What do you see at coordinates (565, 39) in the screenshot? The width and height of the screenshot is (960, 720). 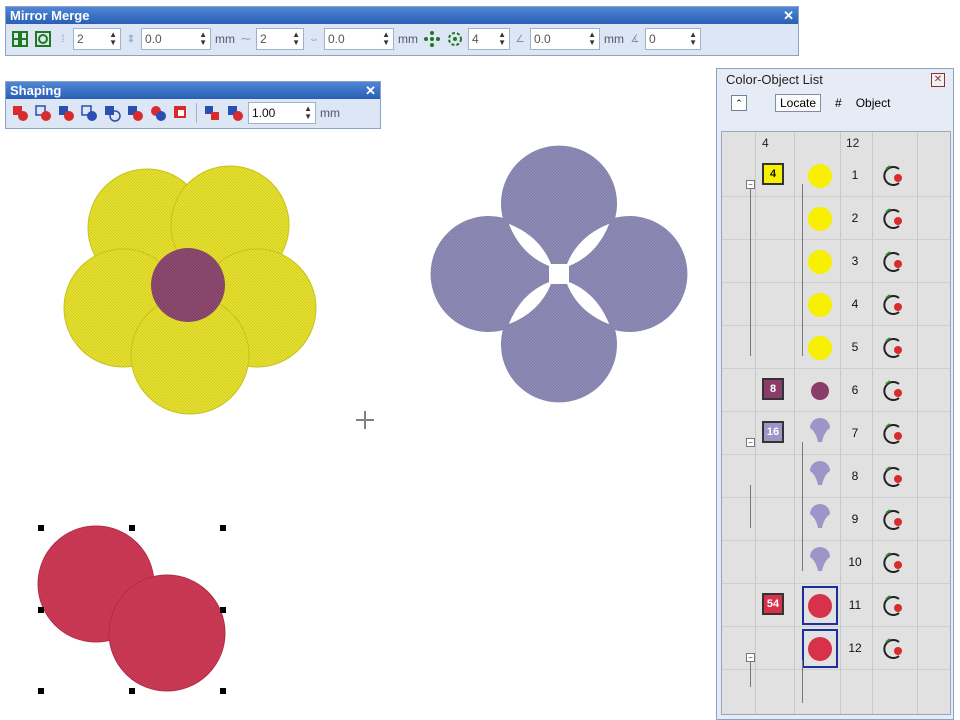 I see `offset-stepper: 0.0 ▲ ▼` at bounding box center [565, 39].